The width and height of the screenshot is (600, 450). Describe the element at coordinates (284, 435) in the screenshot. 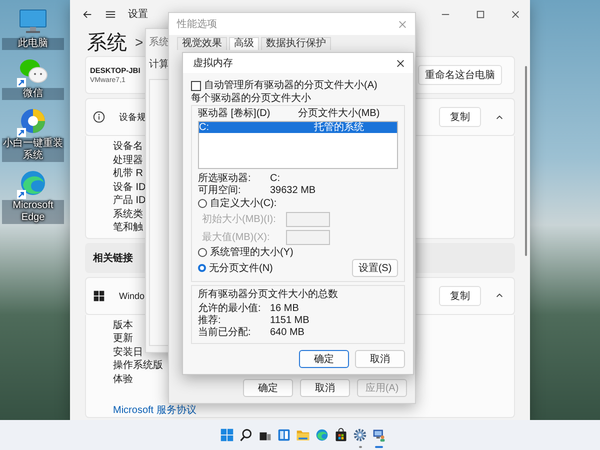

I see `widgets-icon` at that location.